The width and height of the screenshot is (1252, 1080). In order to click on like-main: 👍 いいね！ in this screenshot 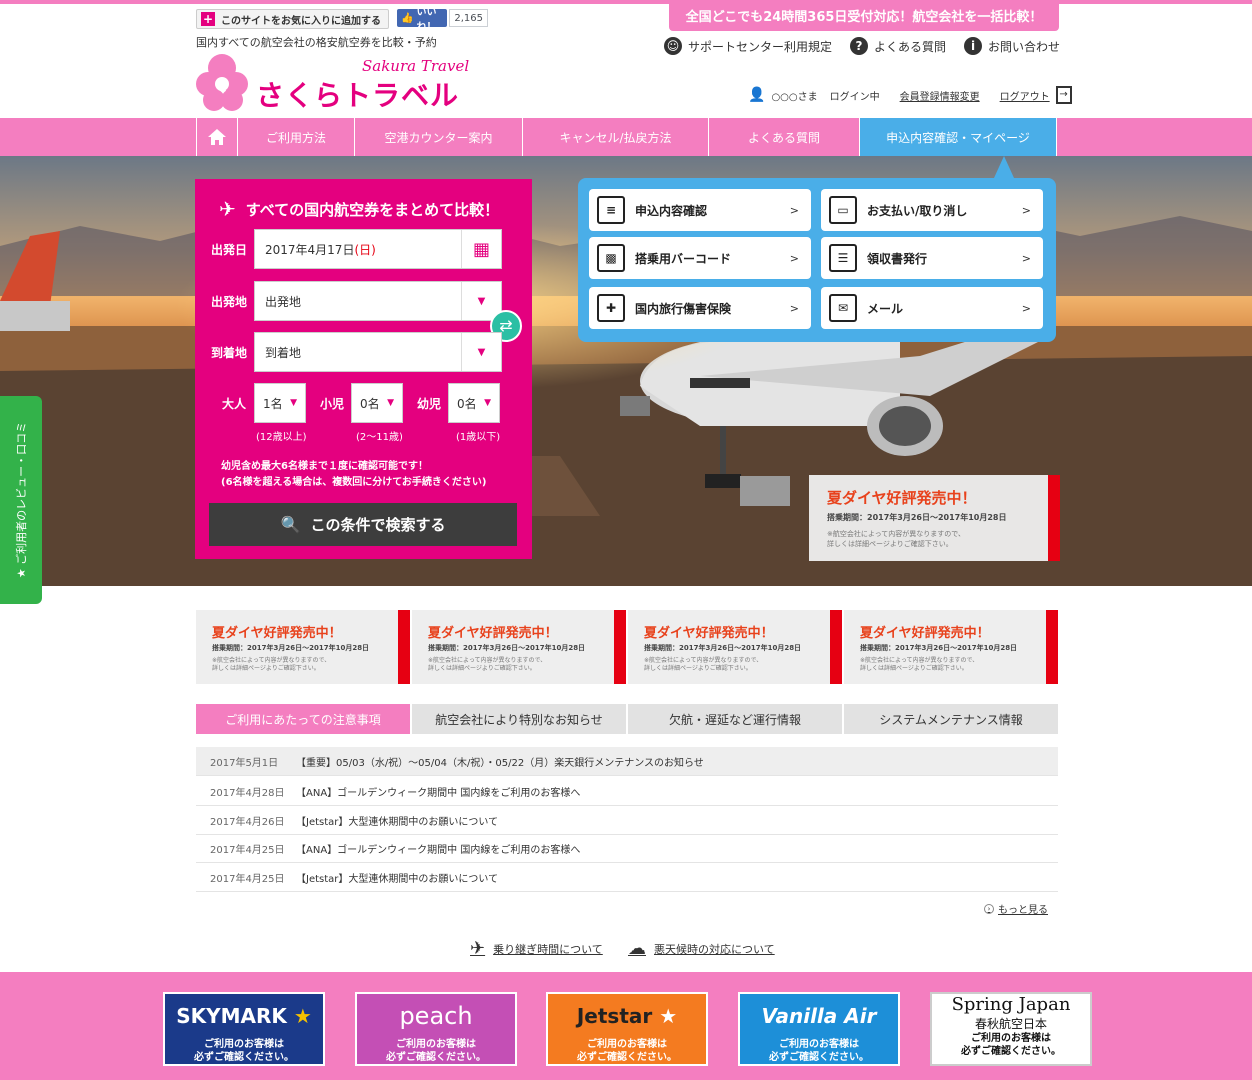, I will do `click(422, 20)`.